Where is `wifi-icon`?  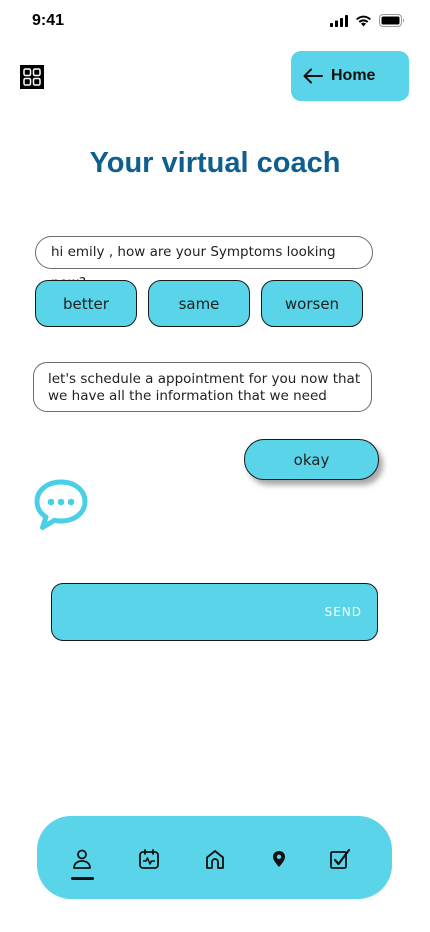
wifi-icon is located at coordinates (363, 20).